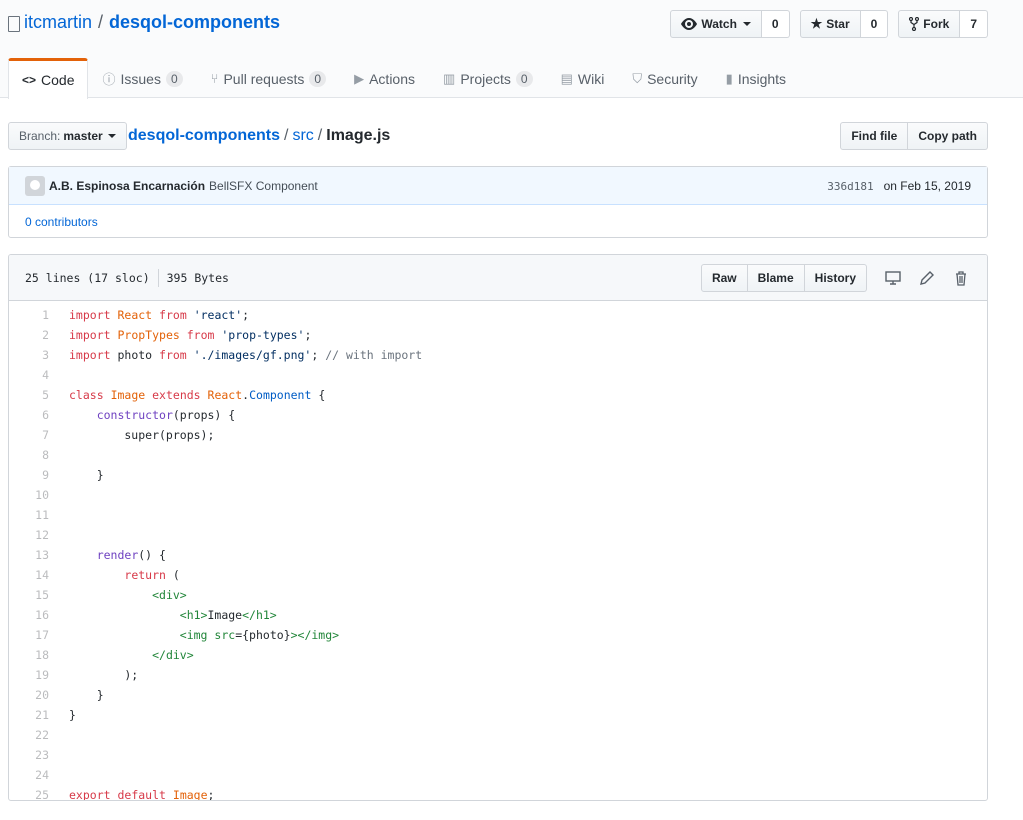 This screenshot has height=820, width=1023. What do you see at coordinates (29, 635) in the screenshot?
I see `line-number: 17` at bounding box center [29, 635].